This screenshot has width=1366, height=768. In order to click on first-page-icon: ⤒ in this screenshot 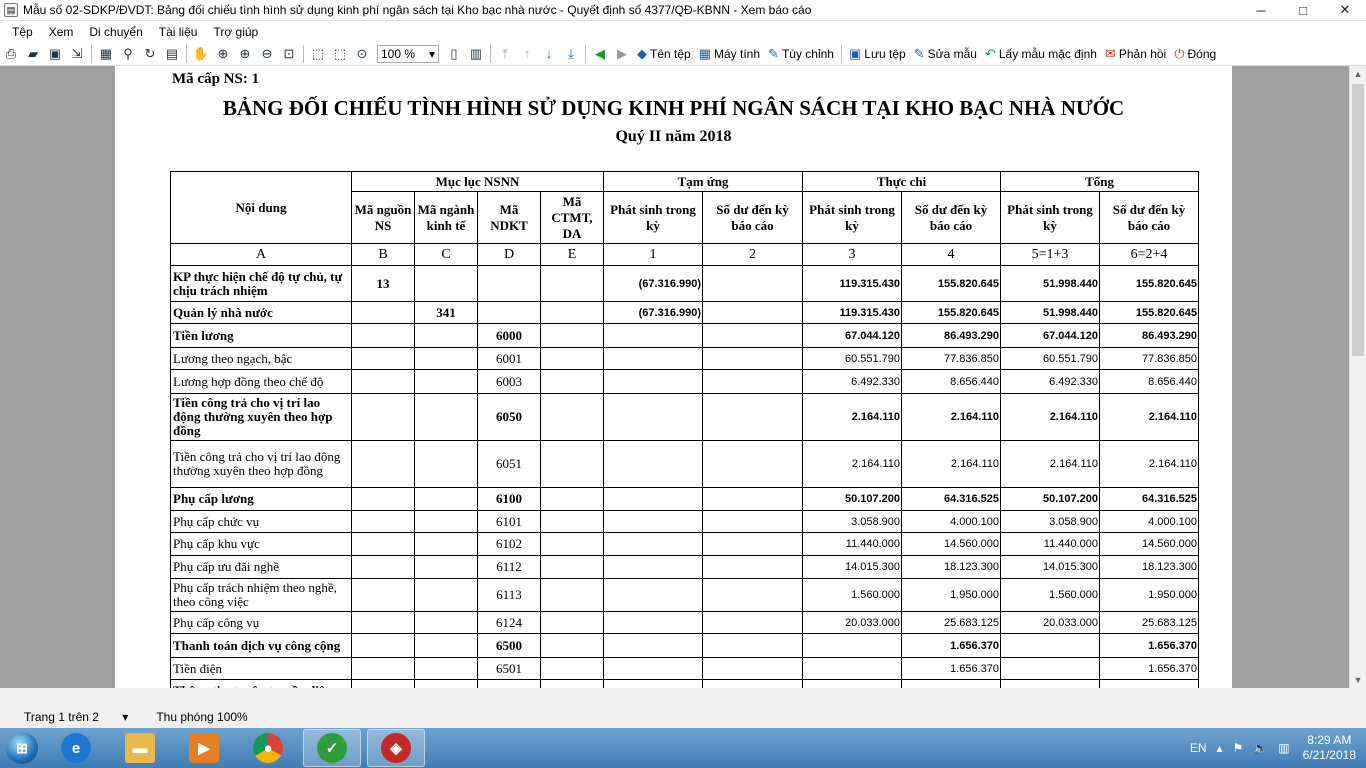, I will do `click(505, 54)`.